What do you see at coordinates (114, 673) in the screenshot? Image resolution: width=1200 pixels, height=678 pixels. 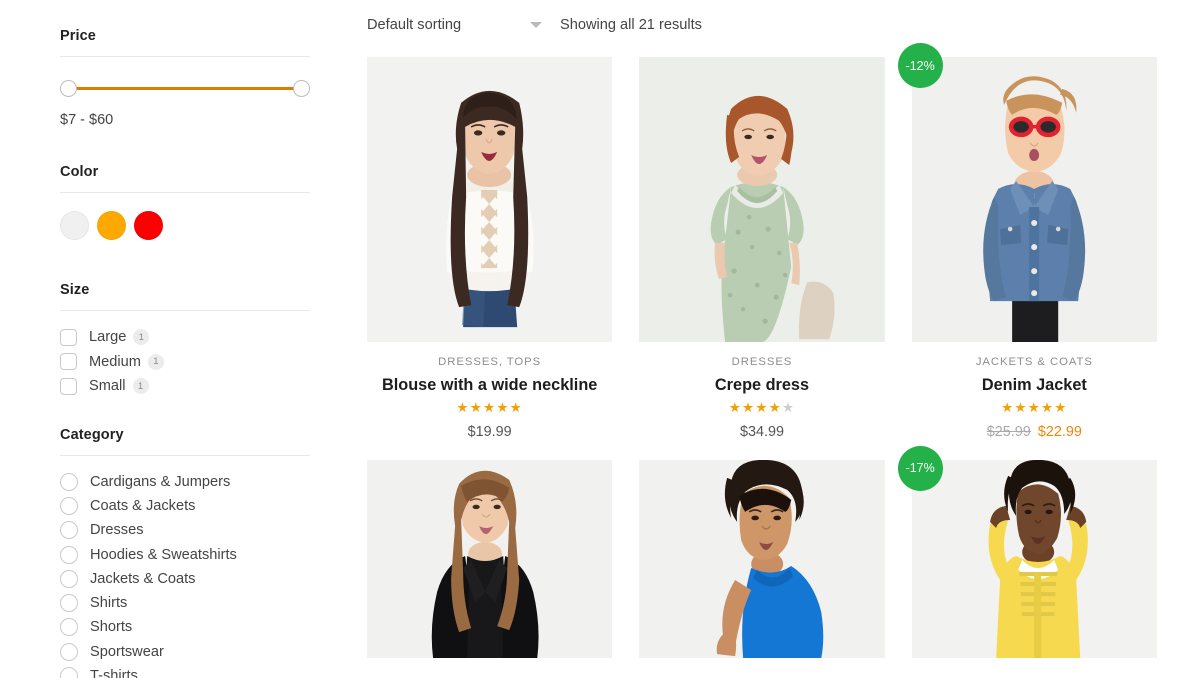 I see `category-option-label: T-shirts` at bounding box center [114, 673].